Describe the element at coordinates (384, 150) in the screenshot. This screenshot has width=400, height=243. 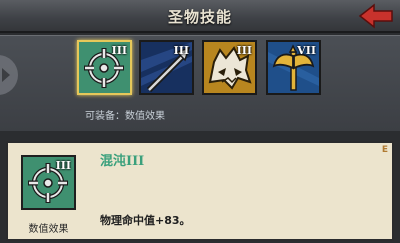
I see `corner-marker: E` at that location.